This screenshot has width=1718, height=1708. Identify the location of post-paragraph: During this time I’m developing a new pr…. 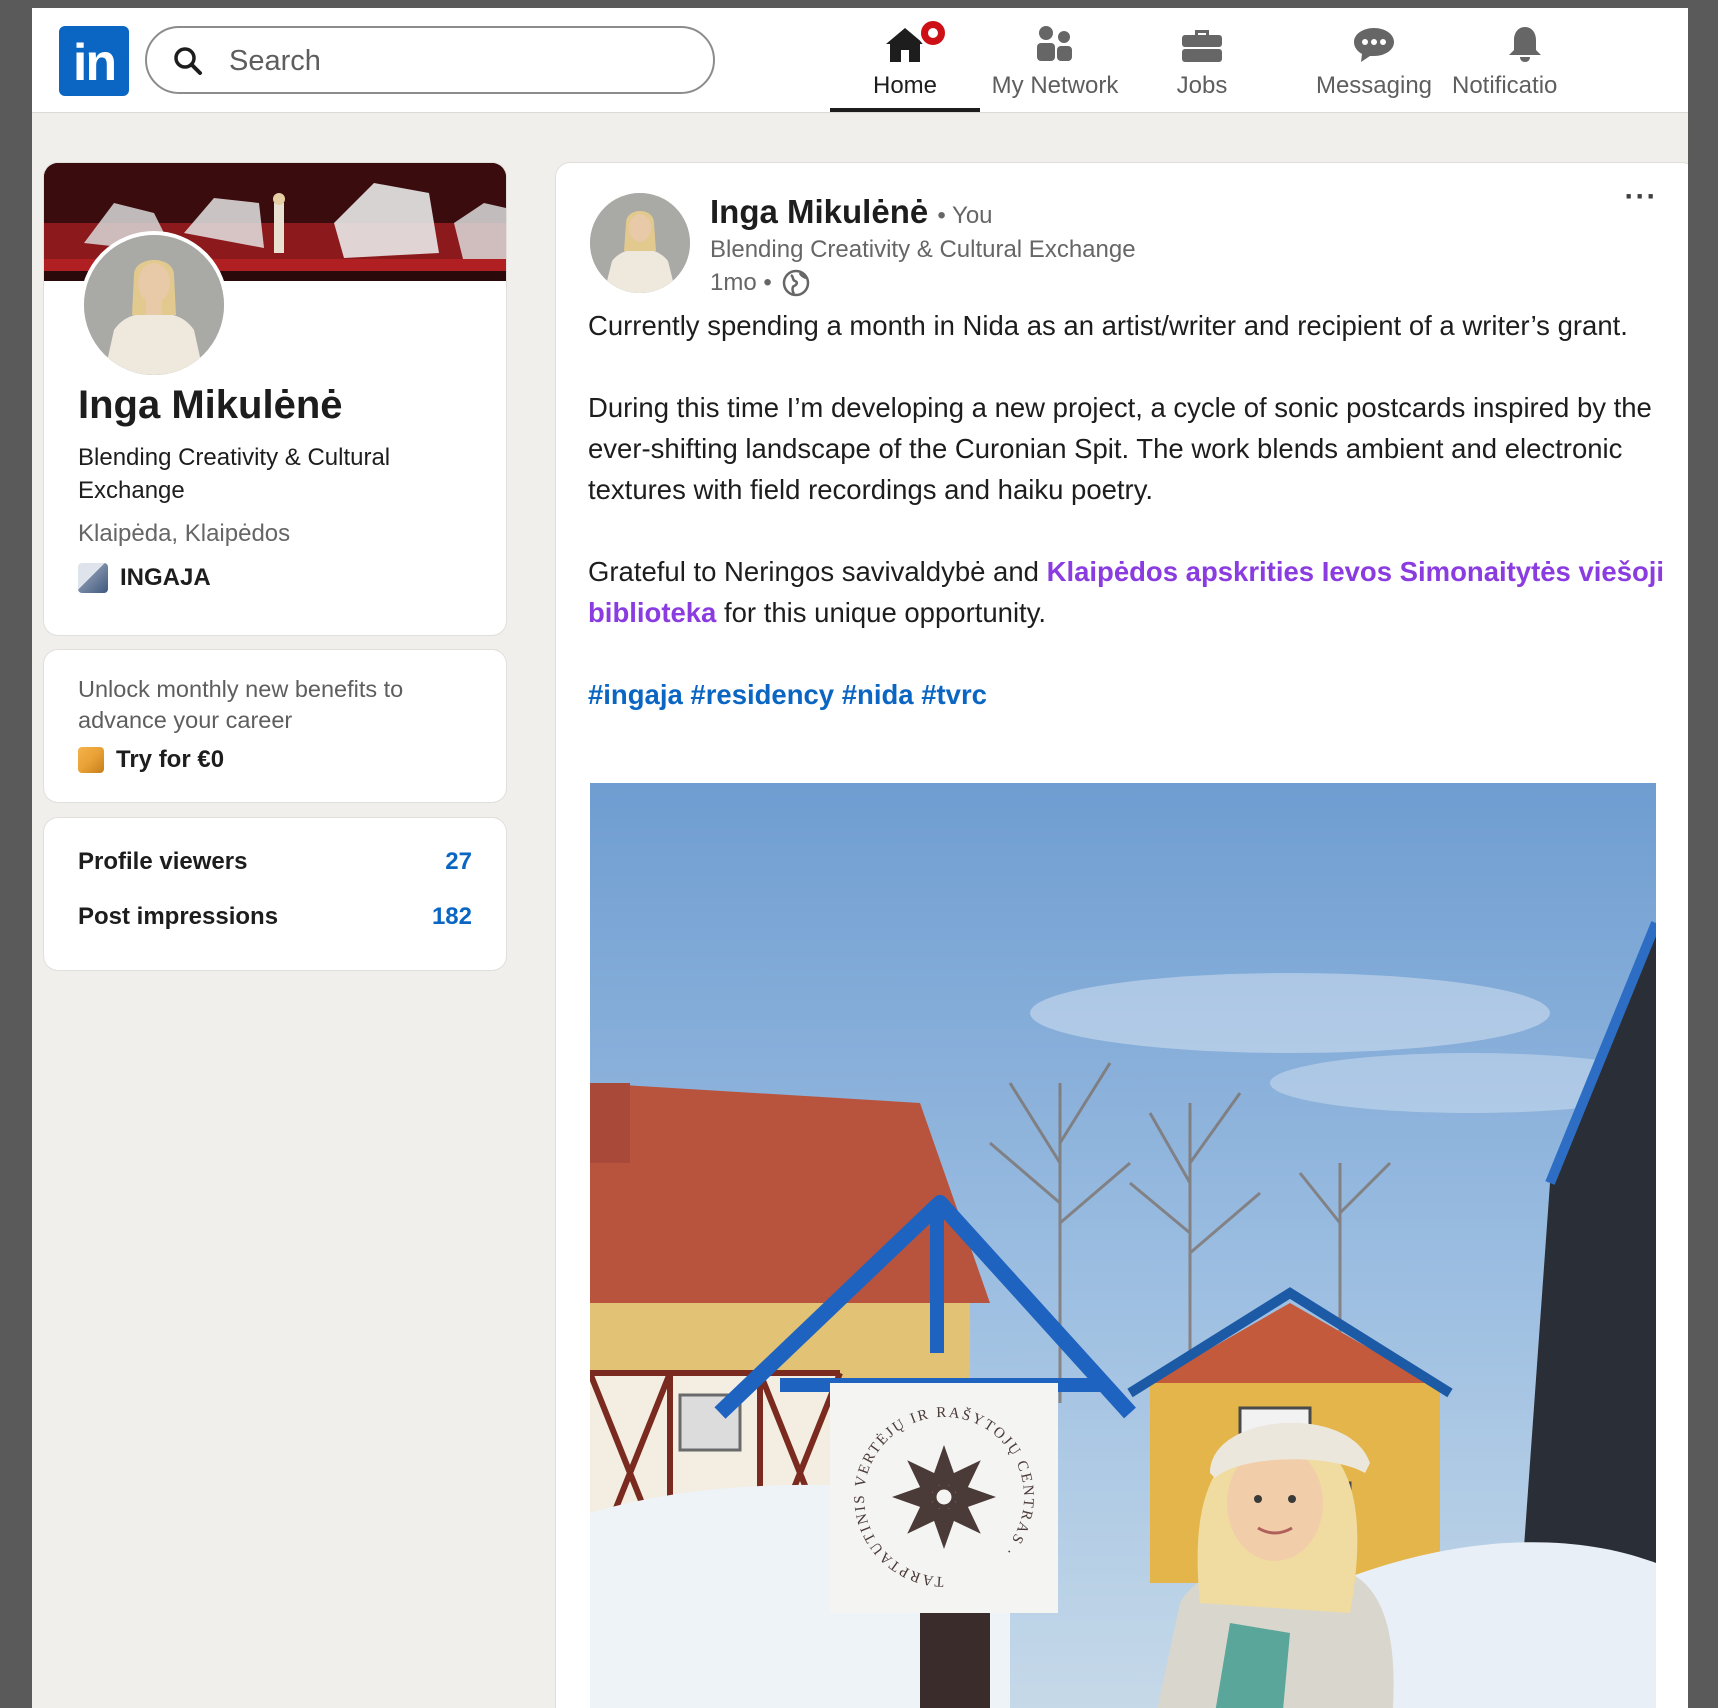
(1120, 448).